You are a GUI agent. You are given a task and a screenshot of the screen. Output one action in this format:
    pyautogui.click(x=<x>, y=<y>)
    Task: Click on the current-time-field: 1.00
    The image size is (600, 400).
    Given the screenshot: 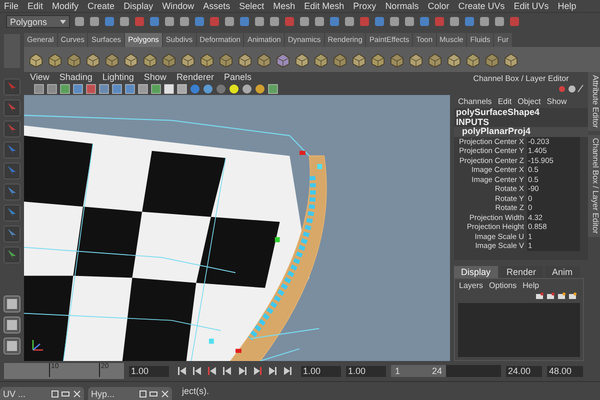 What is the action you would take?
    pyautogui.click(x=149, y=371)
    